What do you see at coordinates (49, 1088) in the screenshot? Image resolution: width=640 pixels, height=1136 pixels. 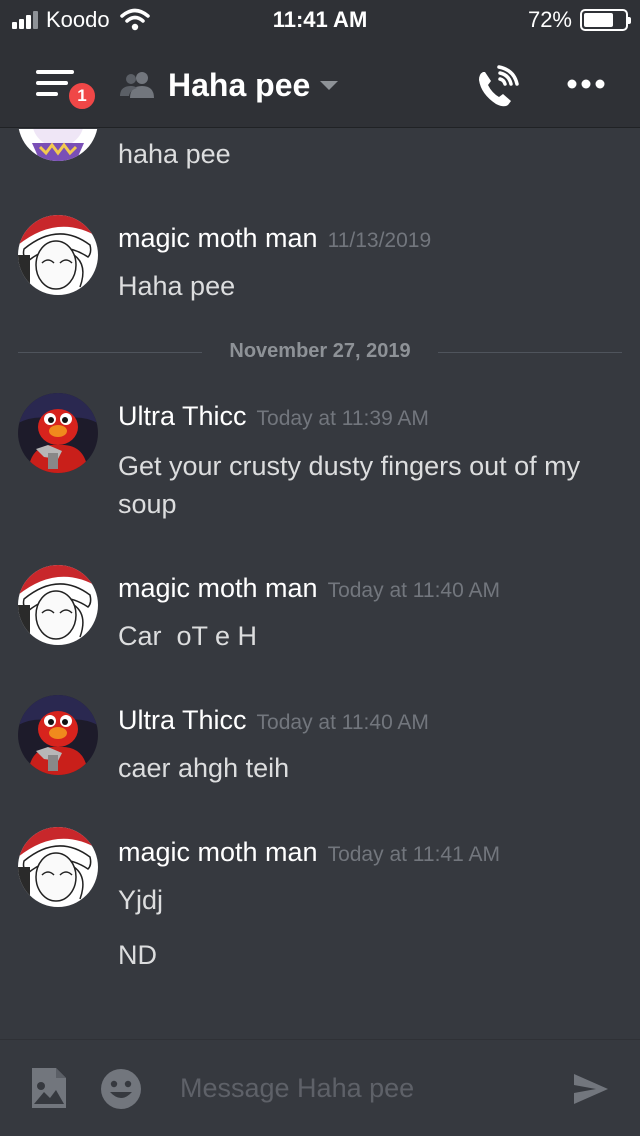 I see `image-icon` at bounding box center [49, 1088].